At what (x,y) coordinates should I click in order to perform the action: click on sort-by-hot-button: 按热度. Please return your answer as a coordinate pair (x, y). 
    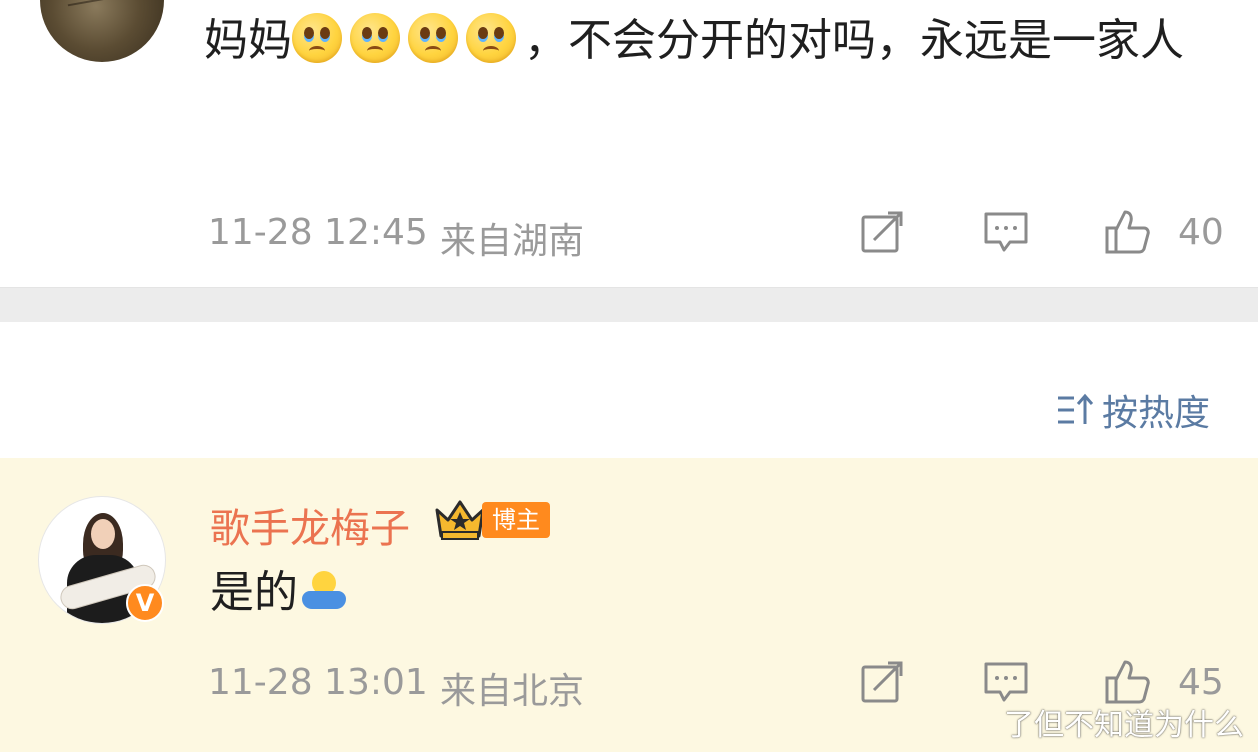
    Looking at the image, I should click on (1133, 410).